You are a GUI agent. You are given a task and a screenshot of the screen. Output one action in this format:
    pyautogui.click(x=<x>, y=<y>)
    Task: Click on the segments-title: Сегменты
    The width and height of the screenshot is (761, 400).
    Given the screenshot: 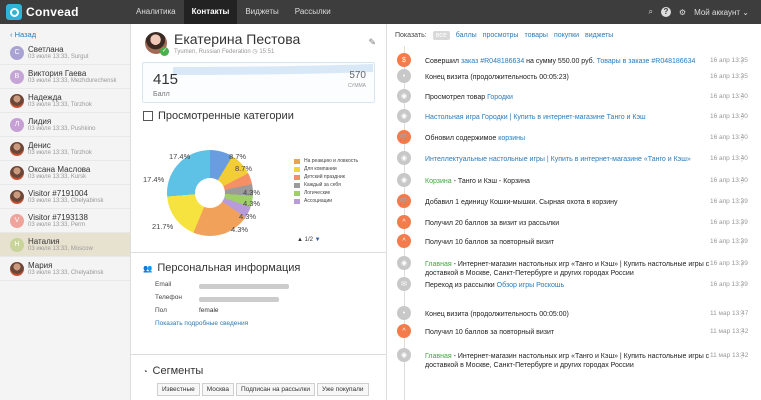 What is the action you would take?
    pyautogui.click(x=178, y=371)
    